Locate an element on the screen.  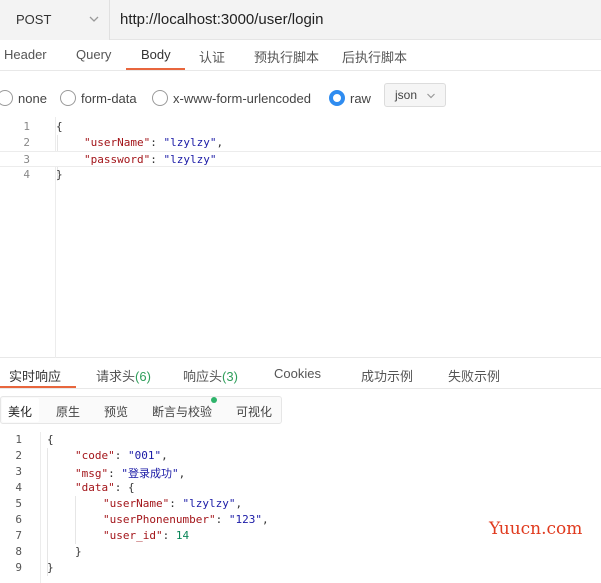
tab-live-response: 实时响应 is located at coordinates (35, 375).